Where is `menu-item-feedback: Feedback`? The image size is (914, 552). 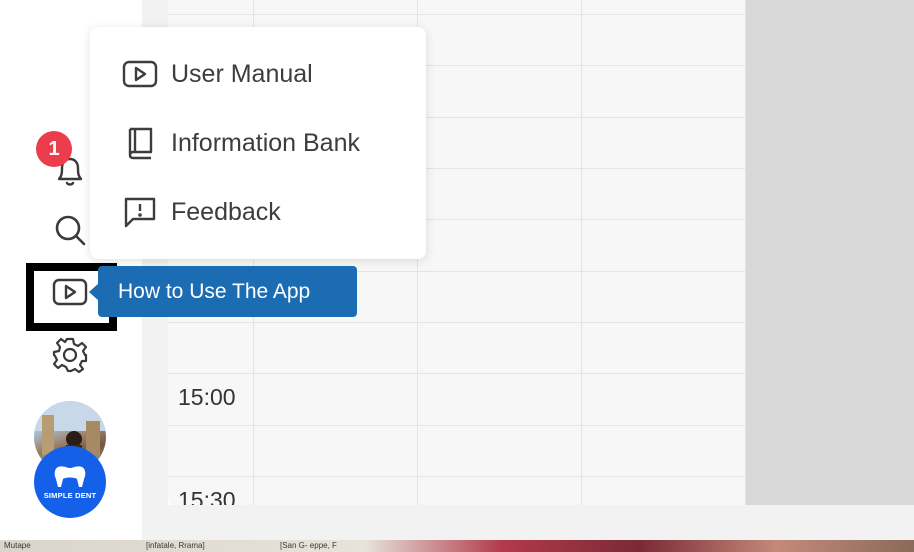
menu-item-feedback: Feedback is located at coordinates (265, 212).